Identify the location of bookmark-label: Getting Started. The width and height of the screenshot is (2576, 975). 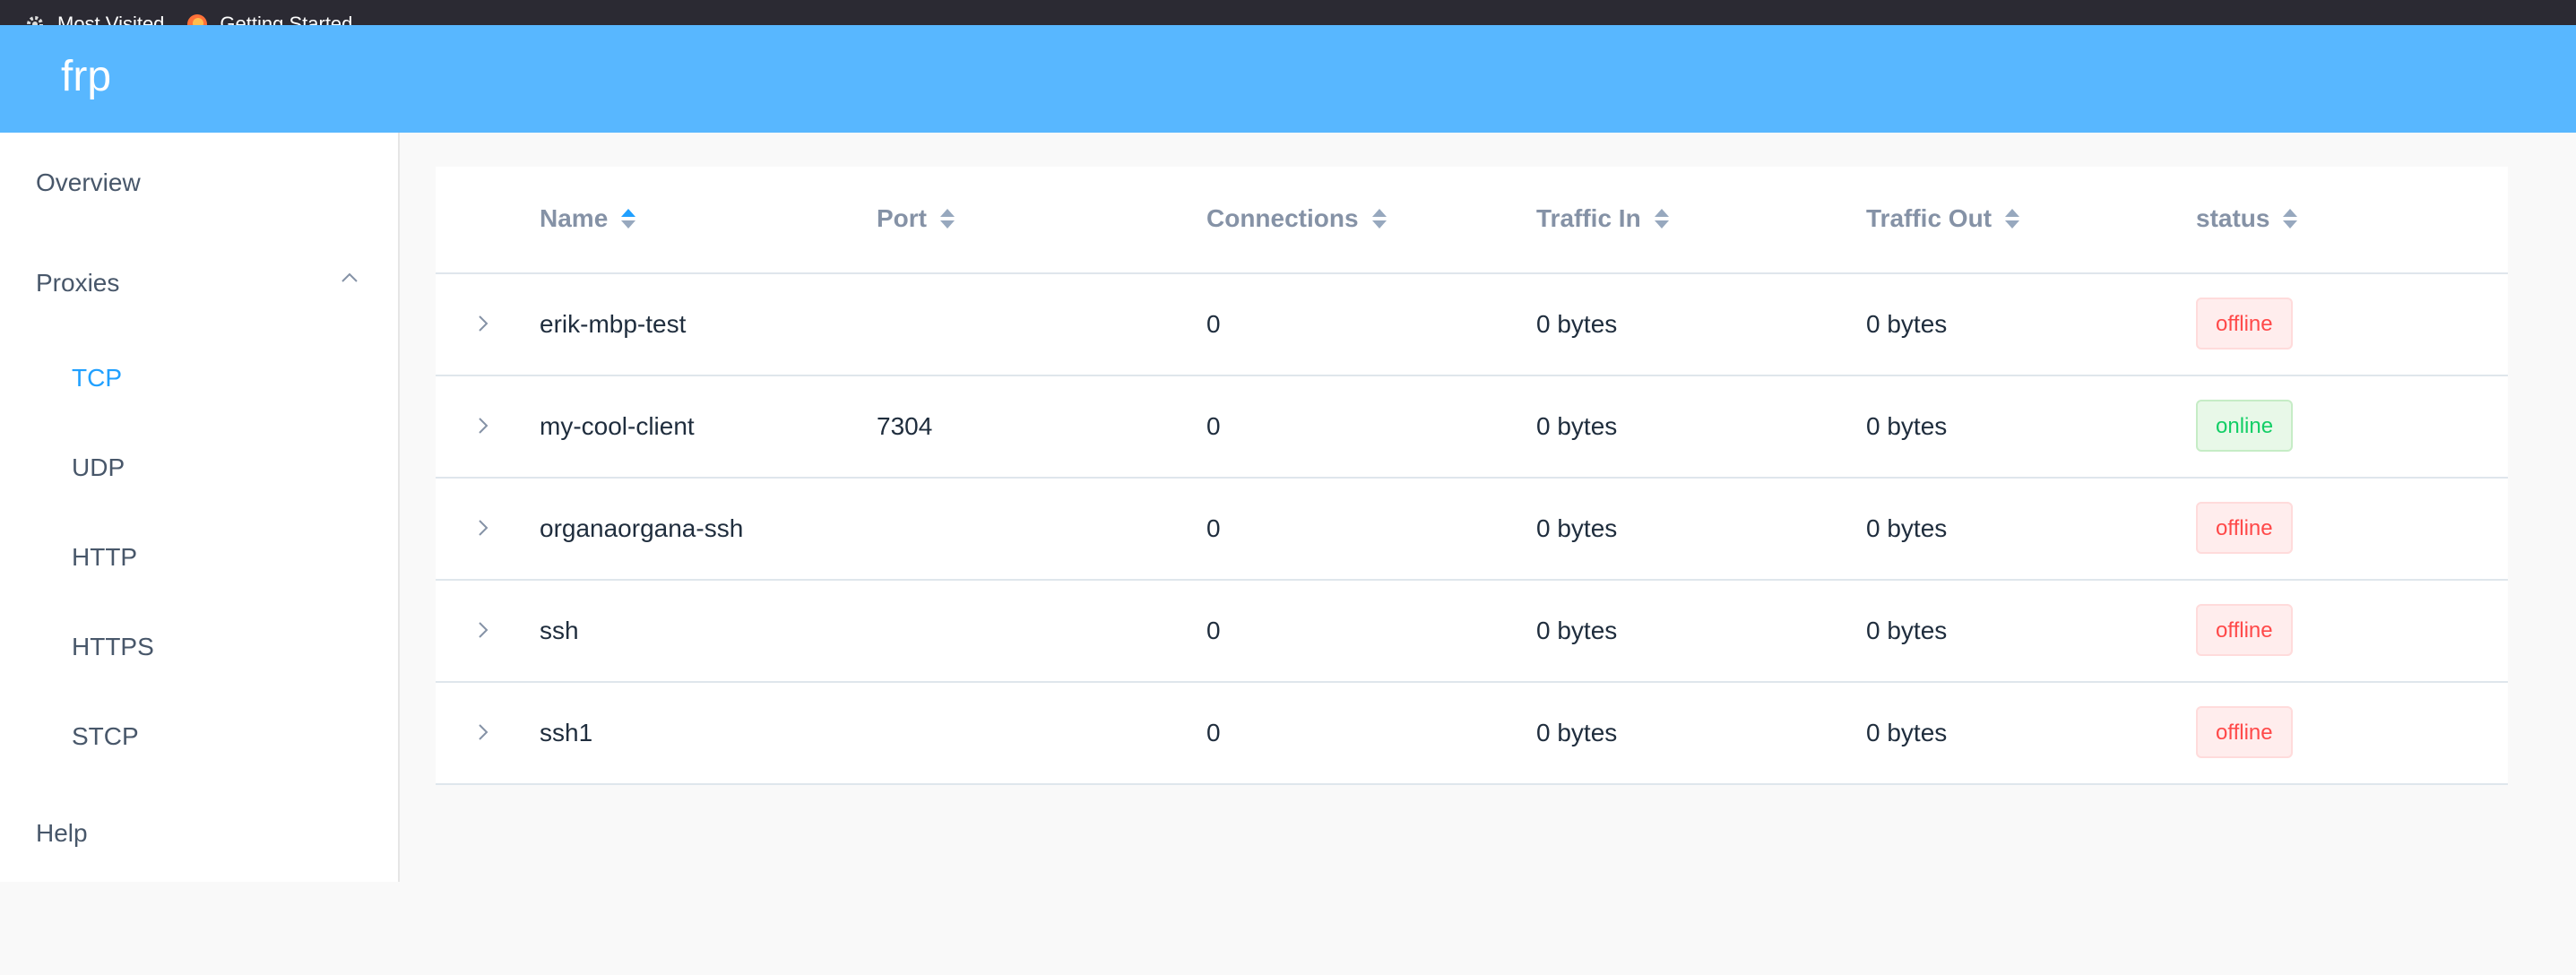
(286, 19).